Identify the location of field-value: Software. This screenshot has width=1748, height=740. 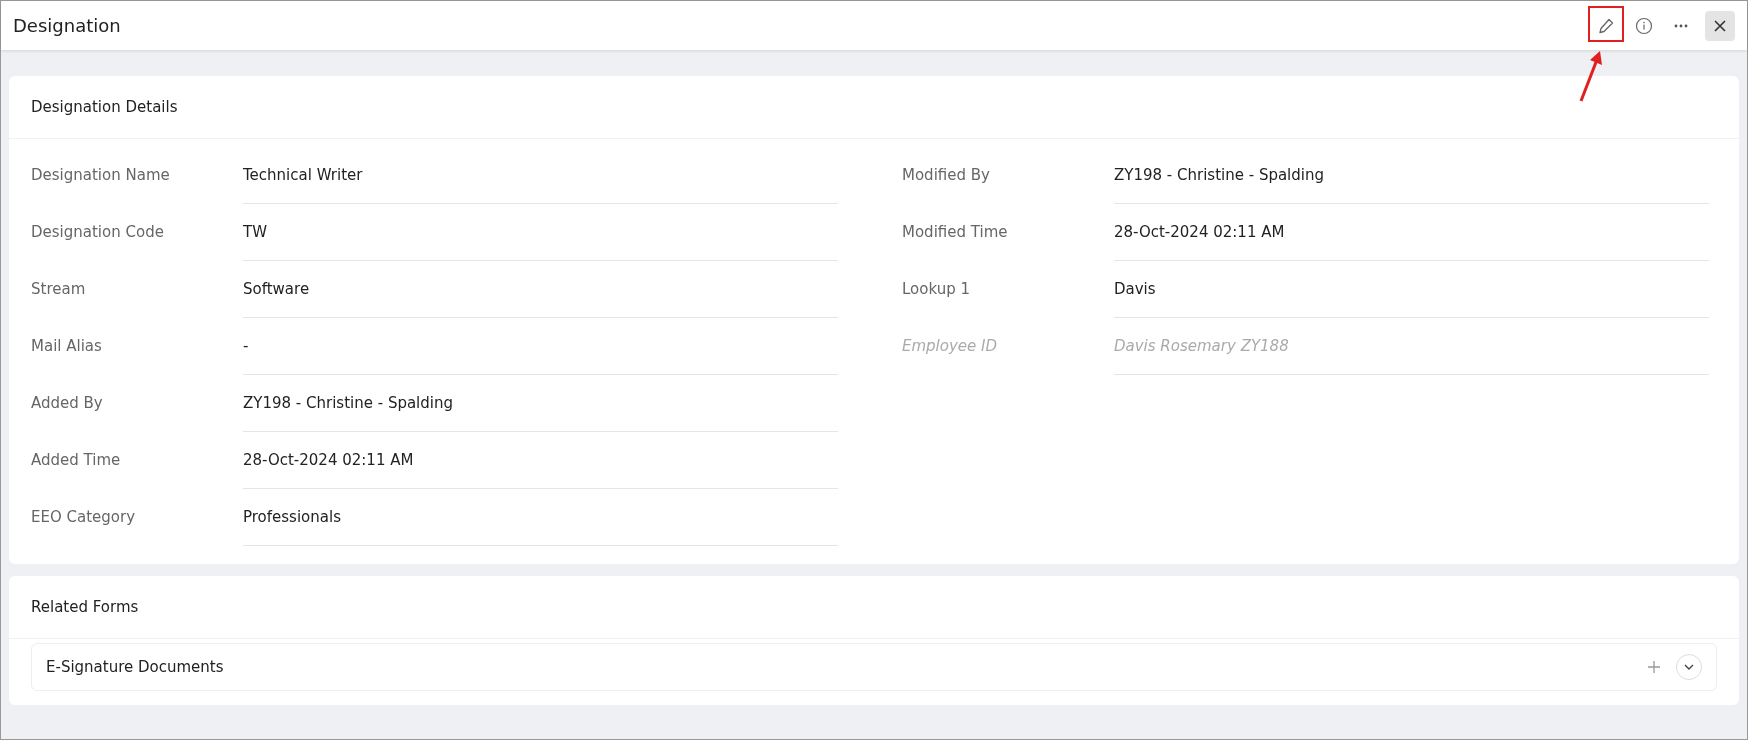
(540, 289).